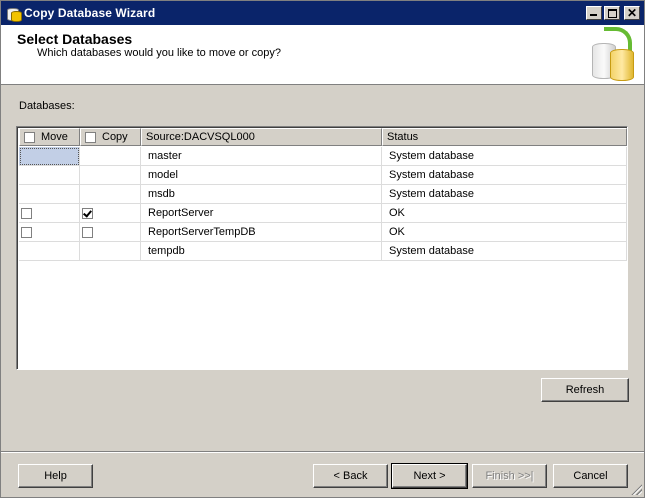 The height and width of the screenshot is (498, 645). What do you see at coordinates (54, 137) in the screenshot?
I see `column-header-move-label: Move` at bounding box center [54, 137].